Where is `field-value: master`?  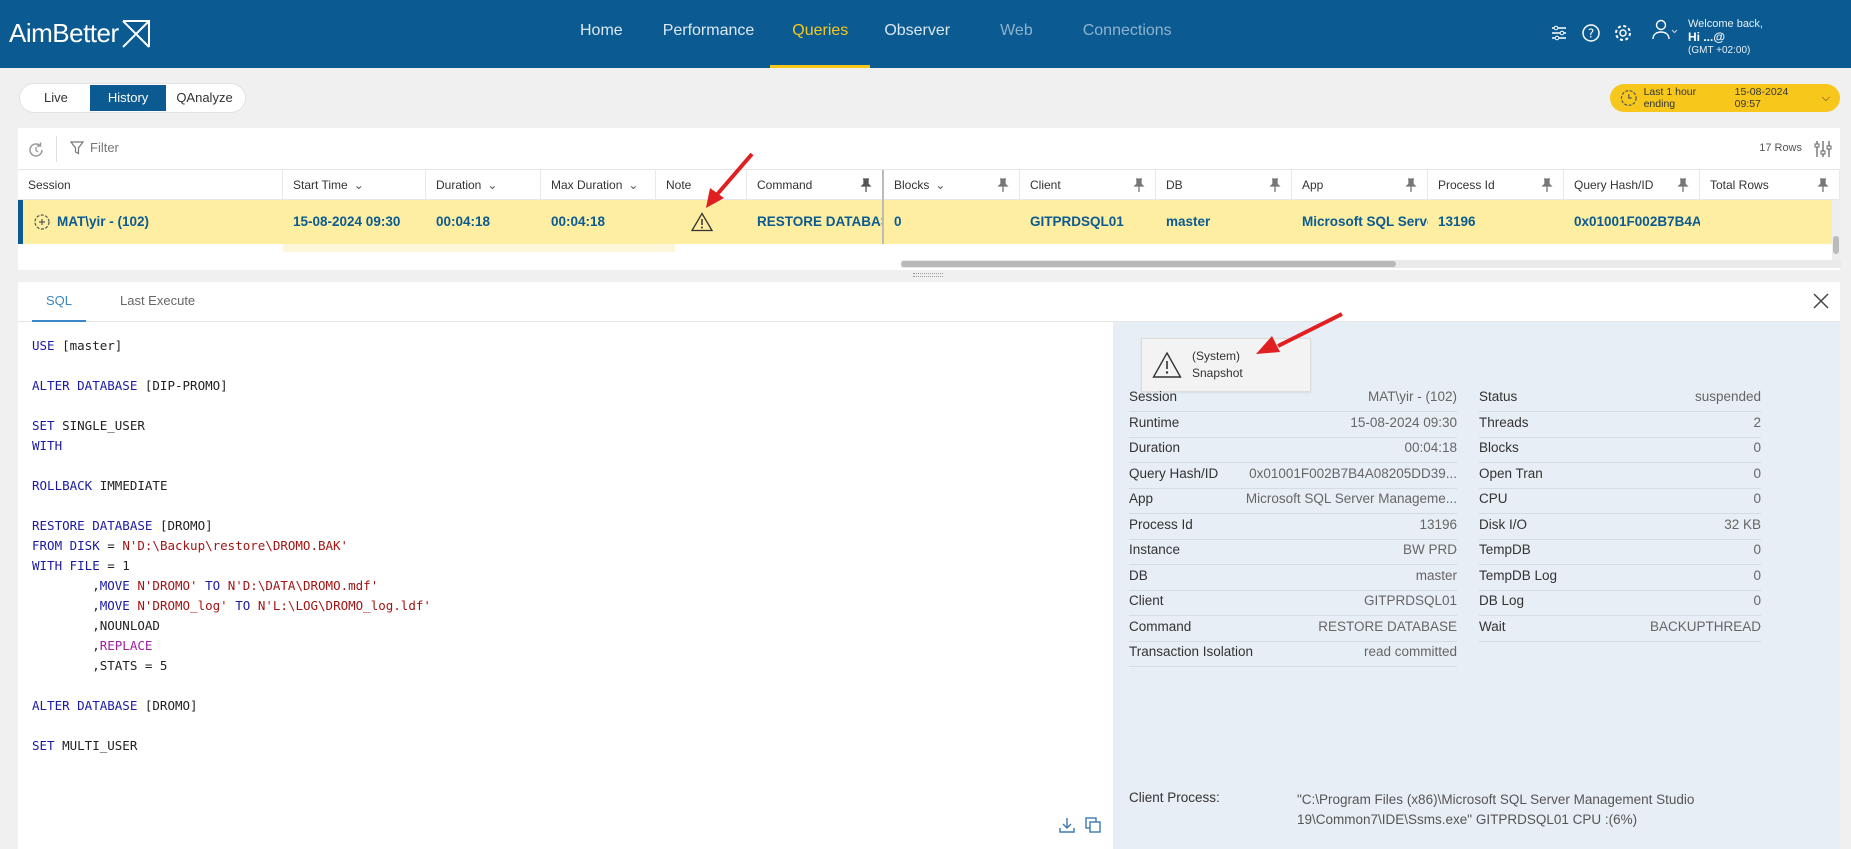
field-value: master is located at coordinates (1436, 575).